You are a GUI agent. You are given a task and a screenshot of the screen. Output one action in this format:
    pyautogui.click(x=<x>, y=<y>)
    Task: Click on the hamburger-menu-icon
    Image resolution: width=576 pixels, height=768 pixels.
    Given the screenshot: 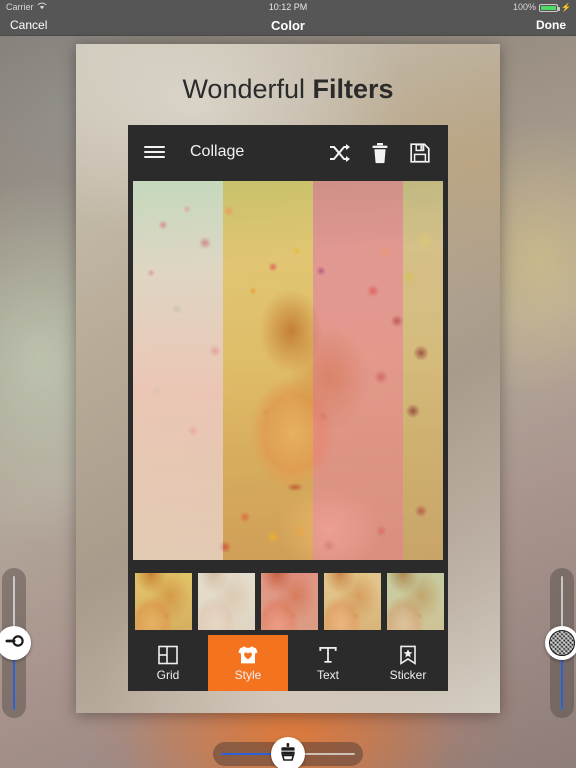 What is the action you would take?
    pyautogui.click(x=154, y=152)
    